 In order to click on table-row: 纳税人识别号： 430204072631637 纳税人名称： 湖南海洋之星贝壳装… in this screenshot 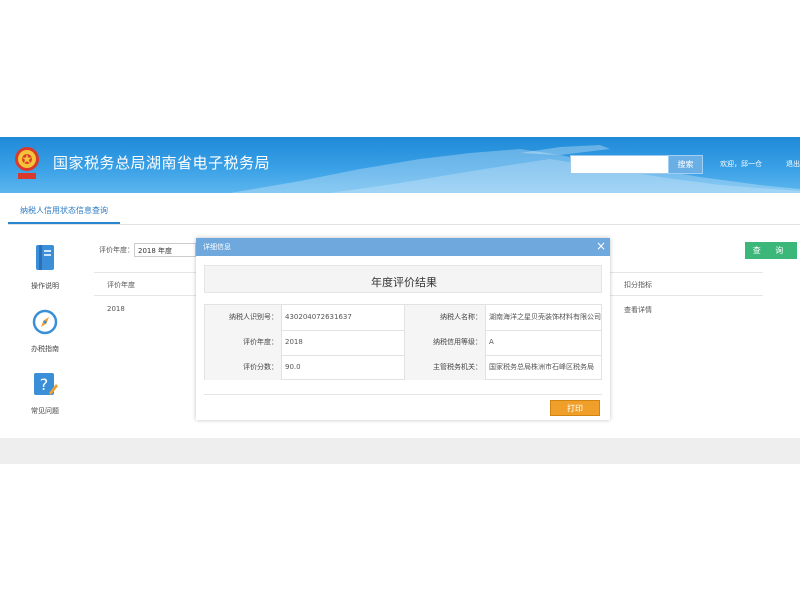, I will do `click(403, 318)`.